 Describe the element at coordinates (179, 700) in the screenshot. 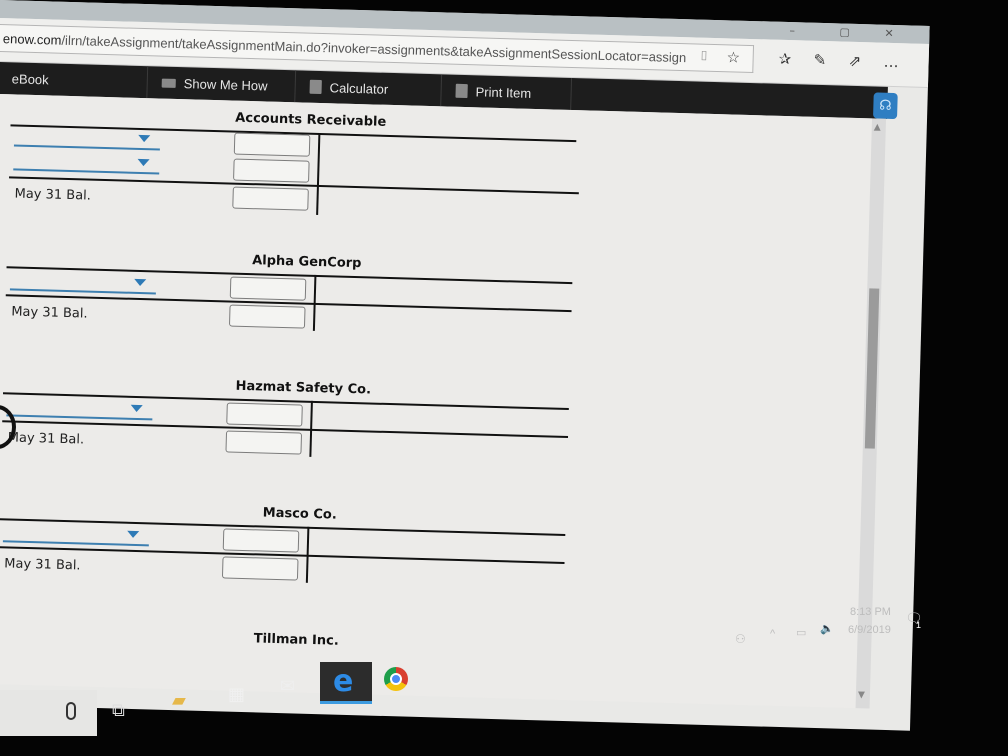

I see `file-explorer-icon: ▰` at that location.